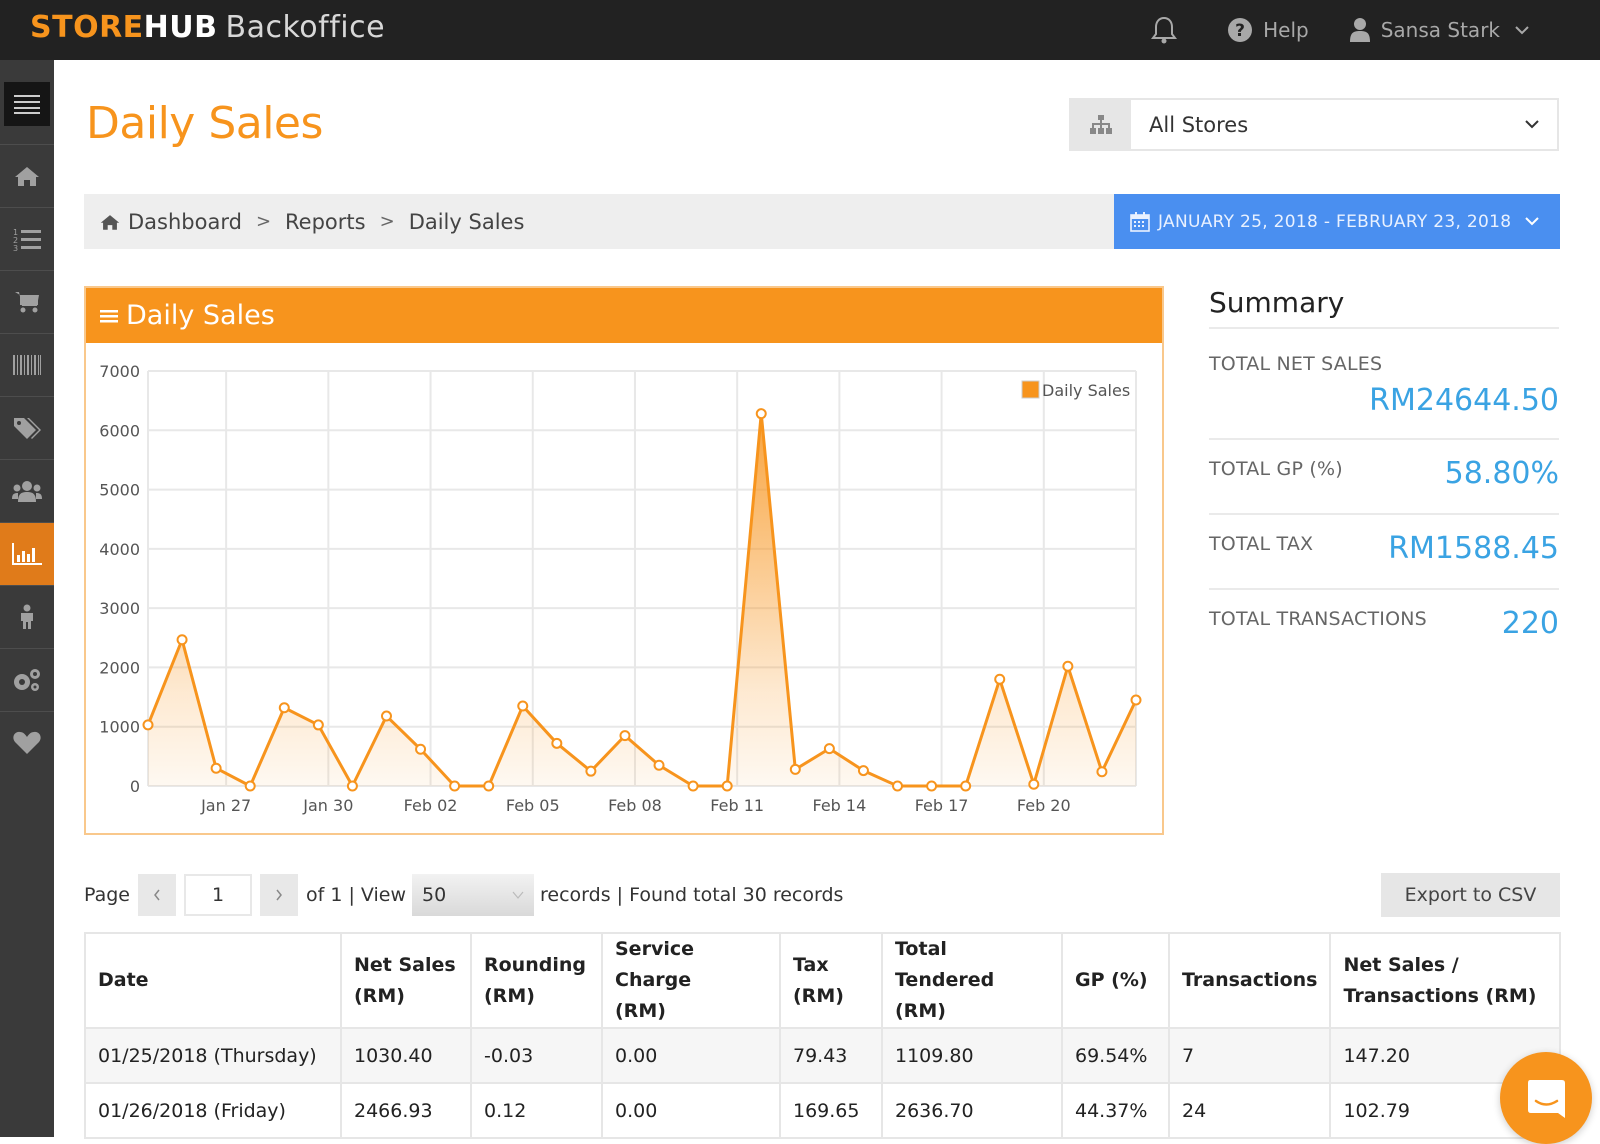  Describe the element at coordinates (972, 1055) in the screenshot. I see `table-cell: 1109.80` at that location.